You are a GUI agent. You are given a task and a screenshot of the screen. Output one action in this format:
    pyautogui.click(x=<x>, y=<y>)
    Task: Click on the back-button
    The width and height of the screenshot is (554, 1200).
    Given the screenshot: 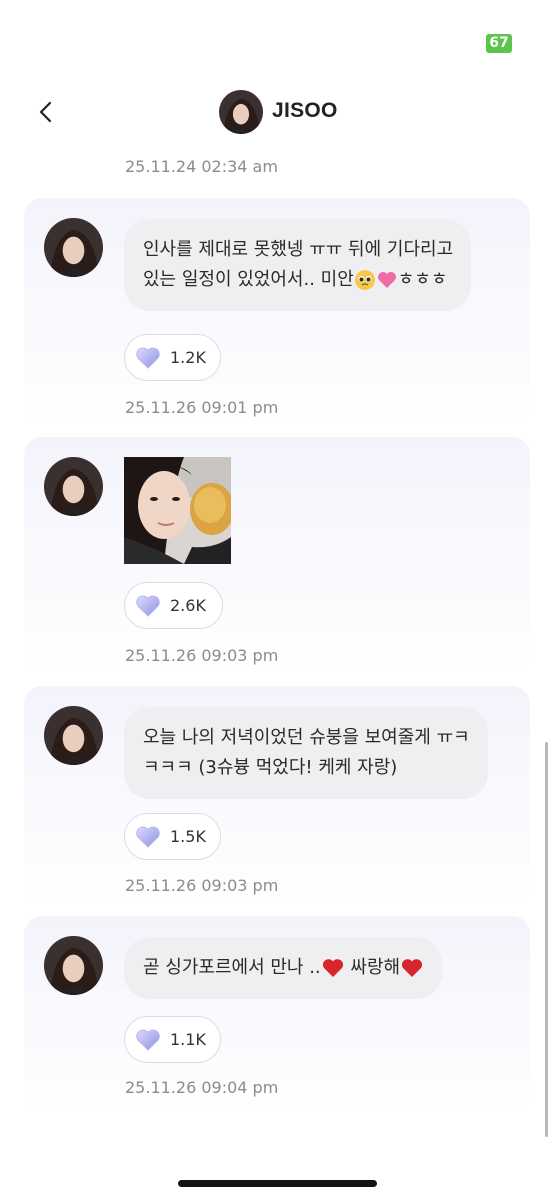 What is the action you would take?
    pyautogui.click(x=46, y=112)
    